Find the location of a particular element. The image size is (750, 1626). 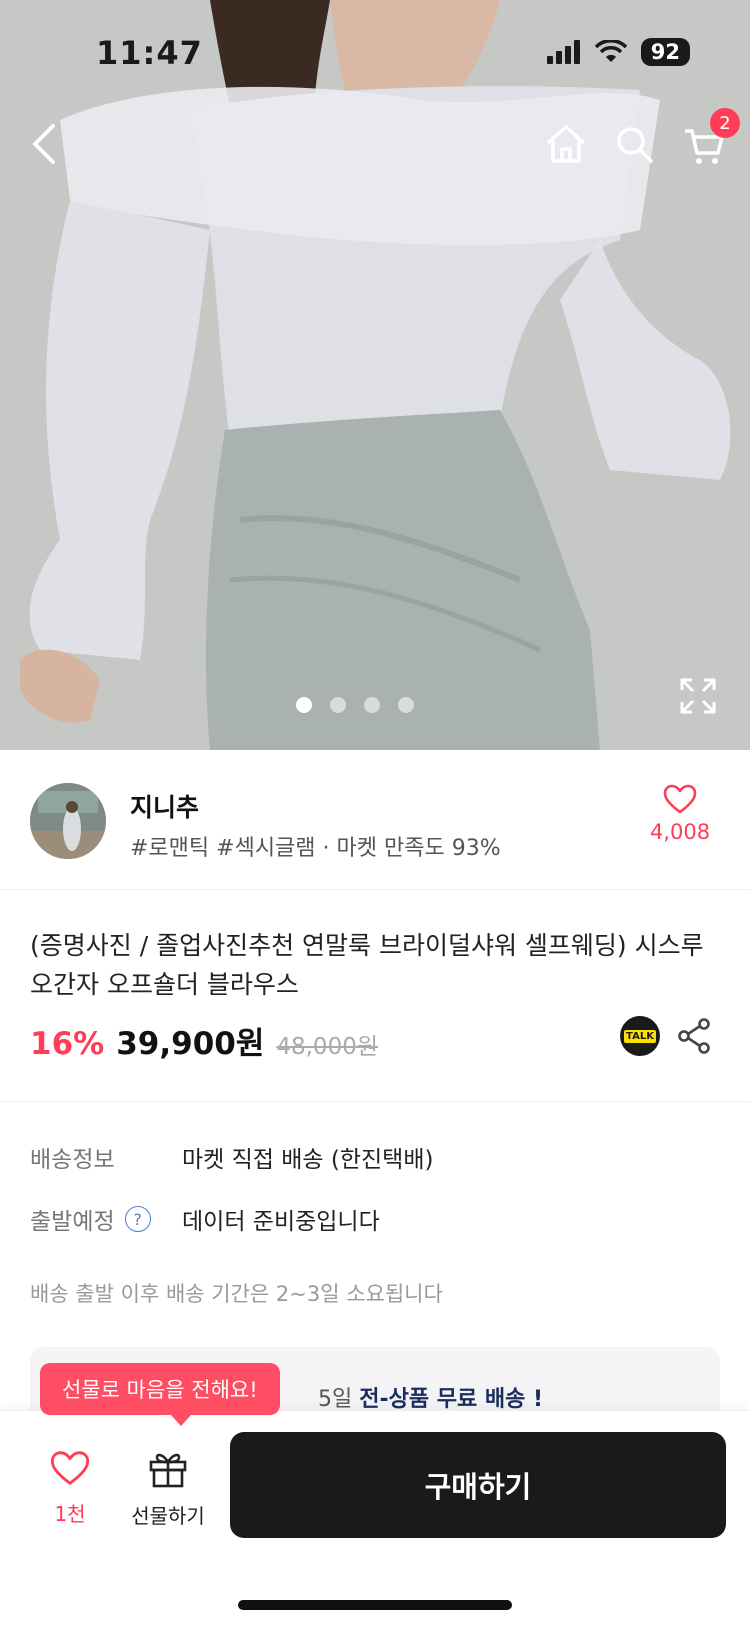

shop-like-button: 4,008 is located at coordinates (680, 814).